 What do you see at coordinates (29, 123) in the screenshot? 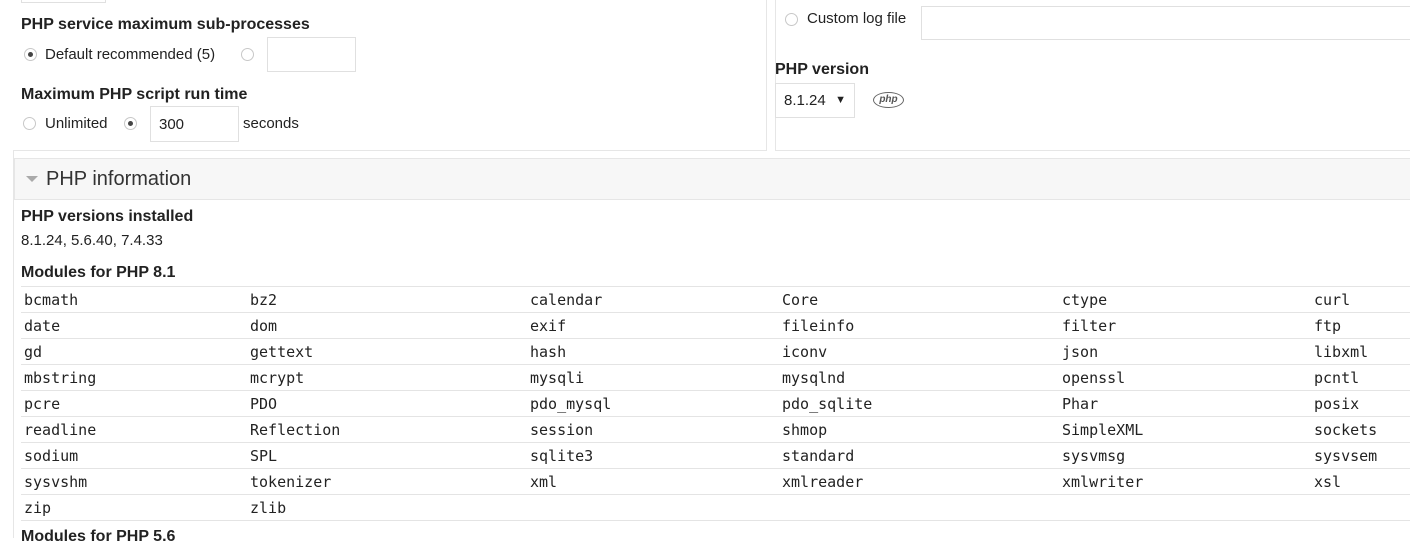
I see `runtime-unlimited-radio` at bounding box center [29, 123].